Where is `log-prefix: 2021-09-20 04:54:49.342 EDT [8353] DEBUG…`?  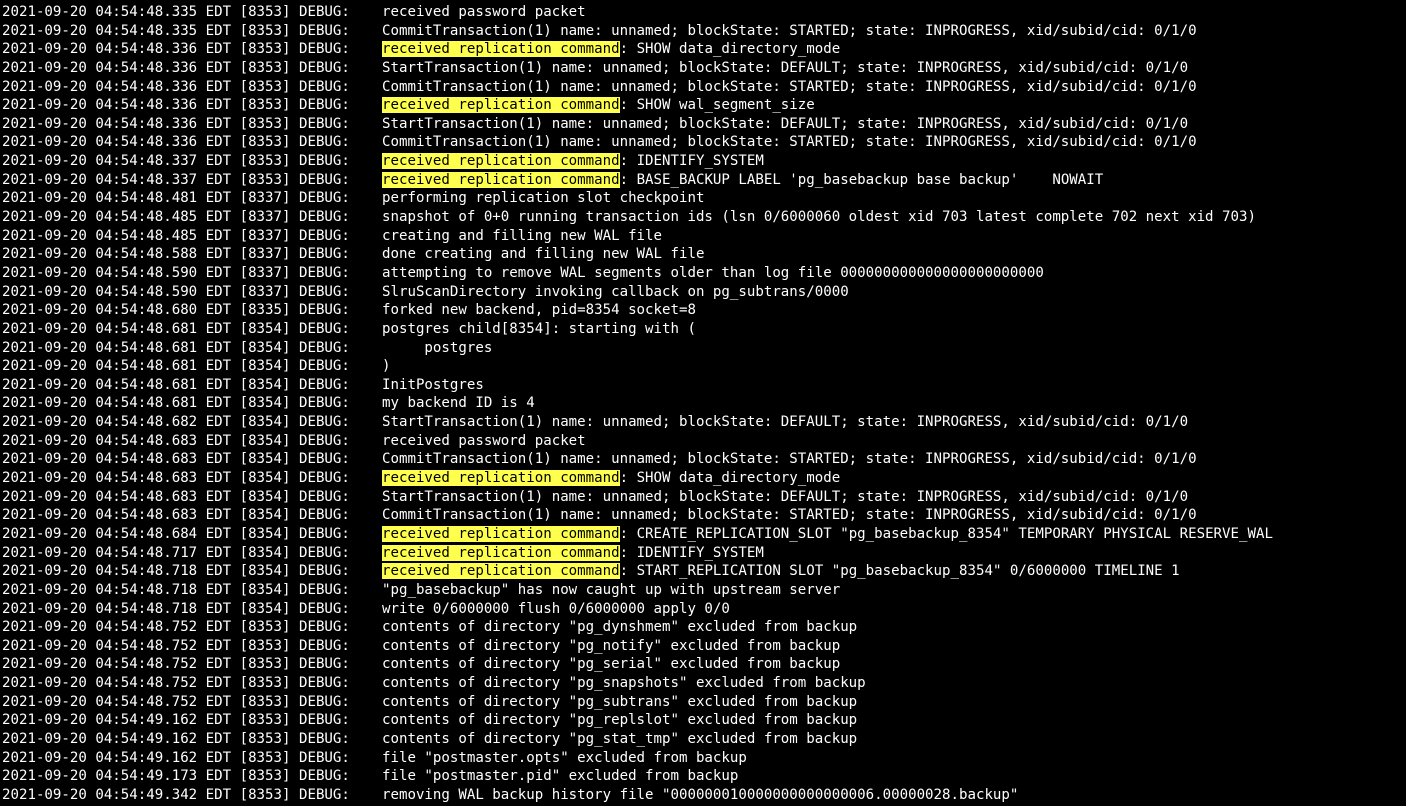
log-prefix: 2021-09-20 04:54:49.342 EDT [8353] DEBUG… is located at coordinates (176, 794).